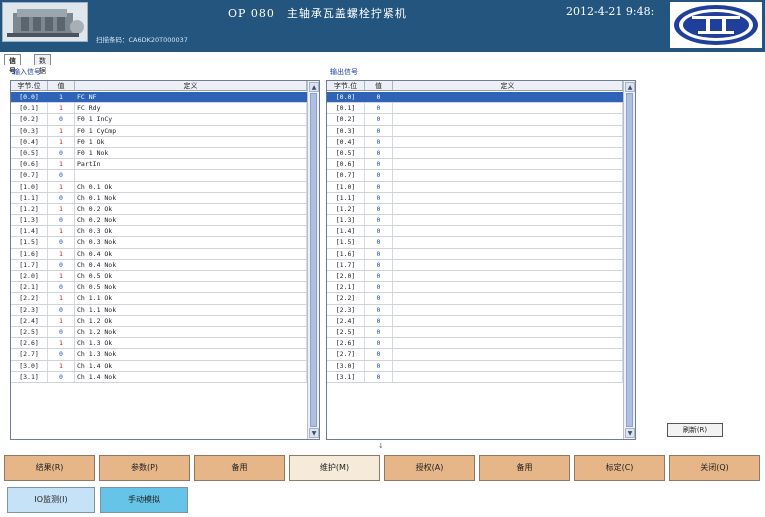  What do you see at coordinates (475, 321) in the screenshot?
I see `table-row: [2.4] 0` at bounding box center [475, 321].